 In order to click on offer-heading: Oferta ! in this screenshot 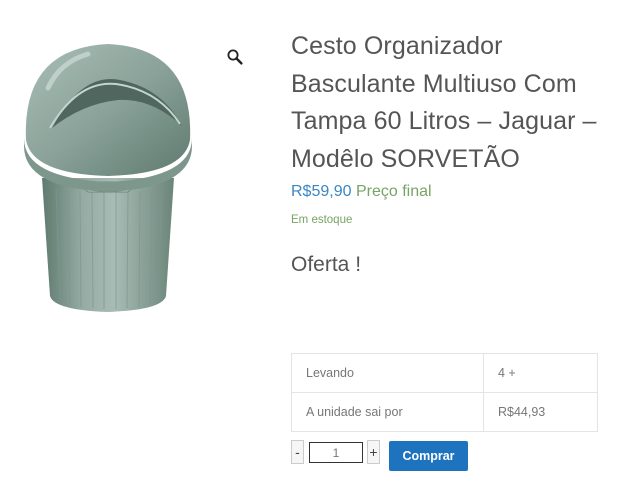, I will do `click(326, 264)`.